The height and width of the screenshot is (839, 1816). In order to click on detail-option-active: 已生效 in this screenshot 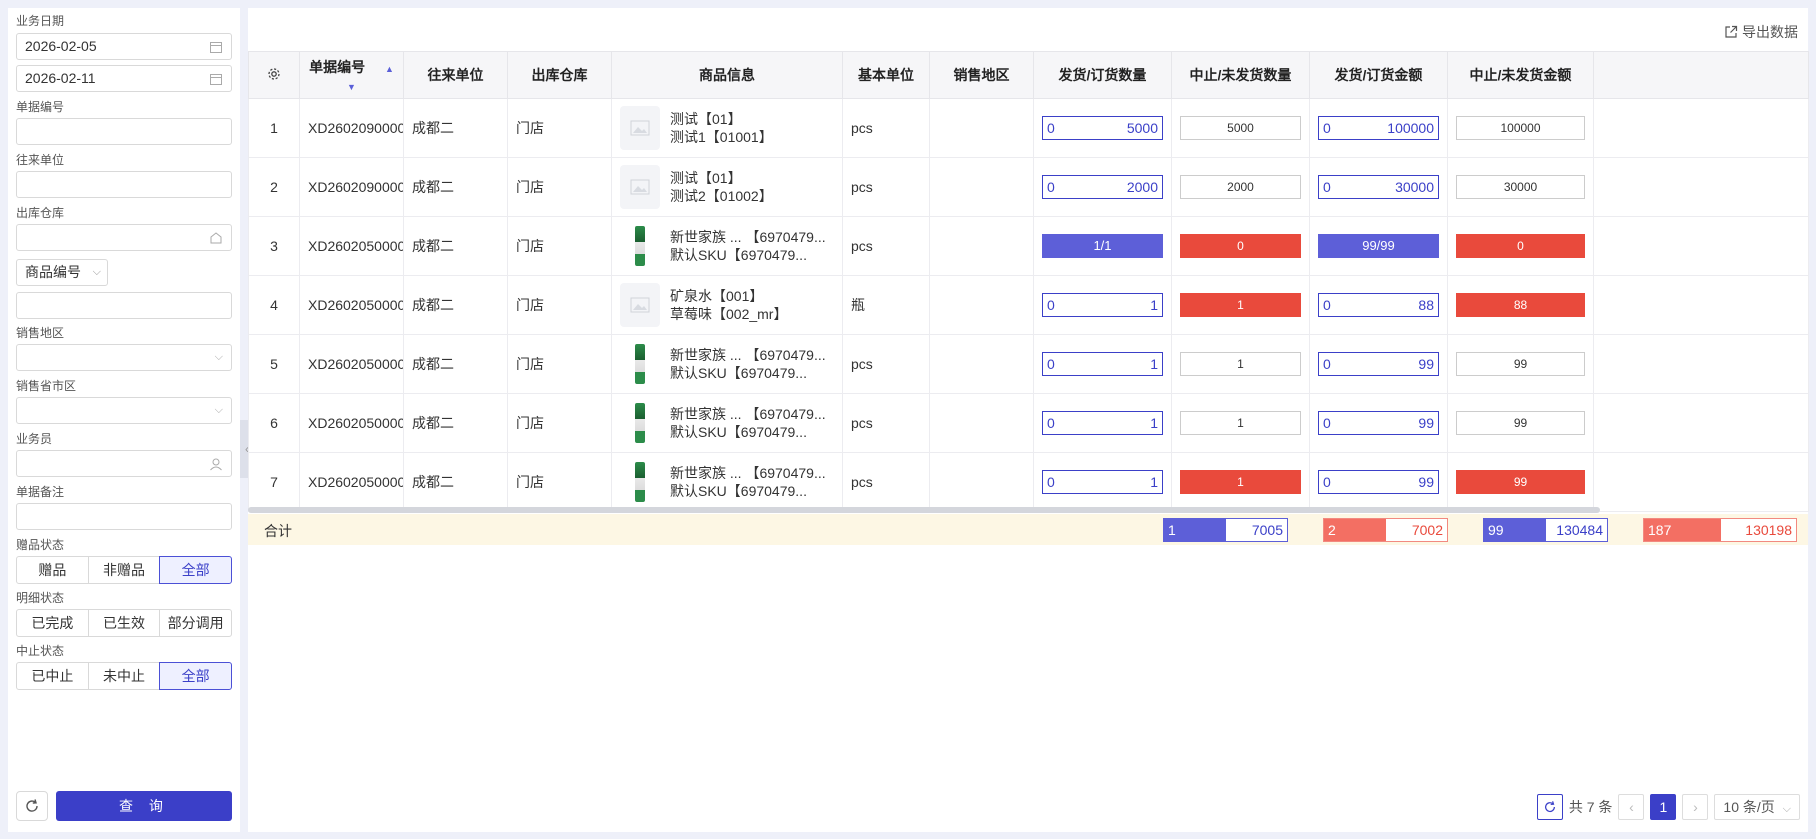, I will do `click(124, 623)`.